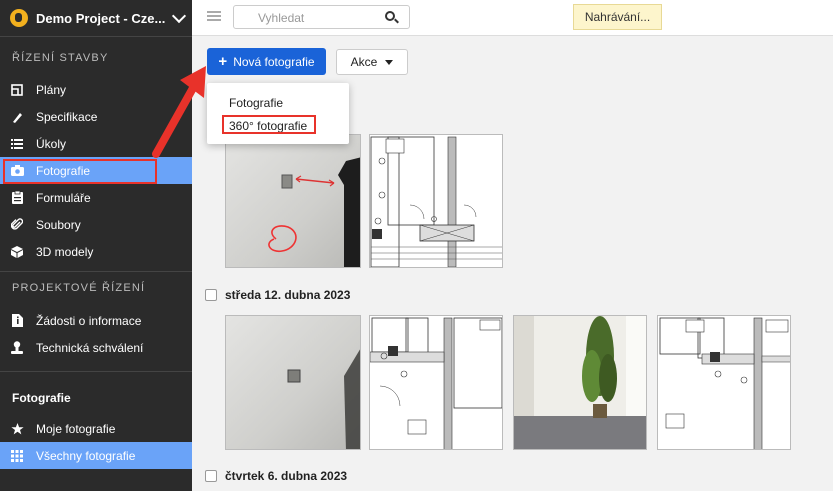  I want to click on forms-icon, so click(17, 198).